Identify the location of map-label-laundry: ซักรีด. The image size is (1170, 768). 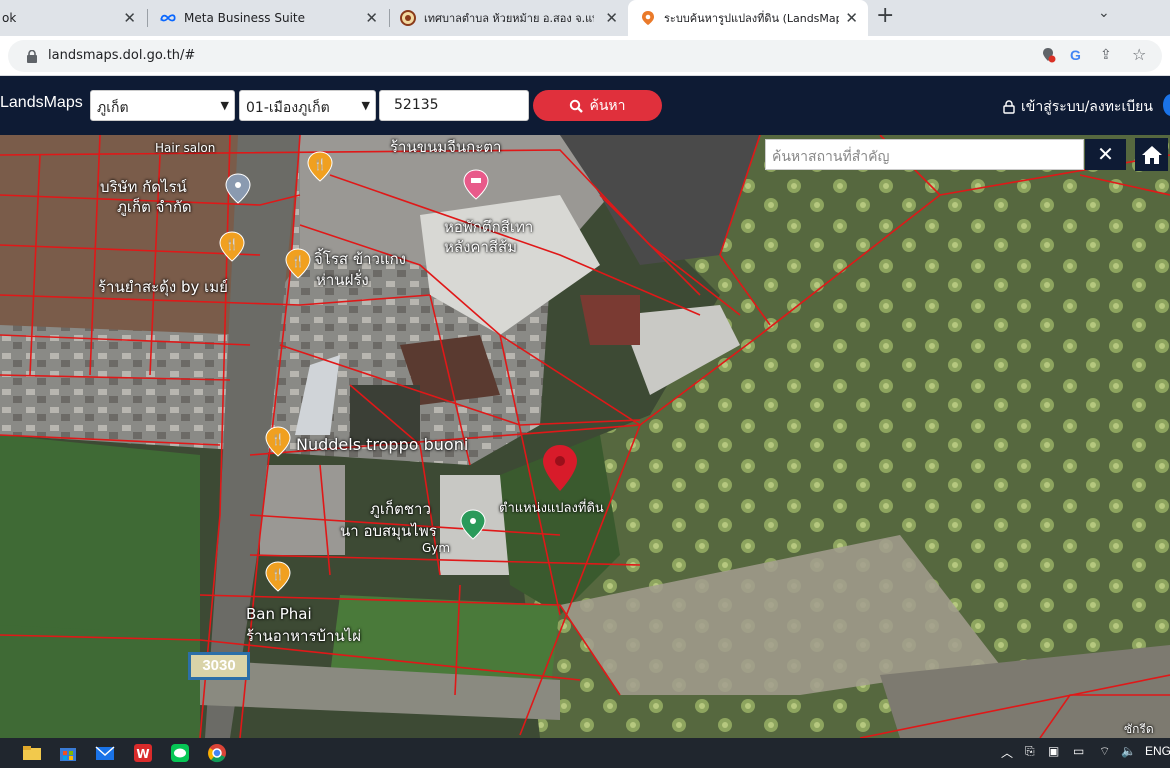
(1139, 729).